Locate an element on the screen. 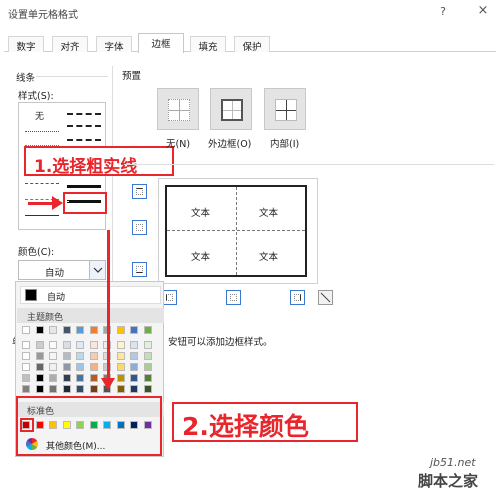 Image resolution: width=500 pixels, height=496 pixels. border-inside-horizontal-button is located at coordinates (139, 227).